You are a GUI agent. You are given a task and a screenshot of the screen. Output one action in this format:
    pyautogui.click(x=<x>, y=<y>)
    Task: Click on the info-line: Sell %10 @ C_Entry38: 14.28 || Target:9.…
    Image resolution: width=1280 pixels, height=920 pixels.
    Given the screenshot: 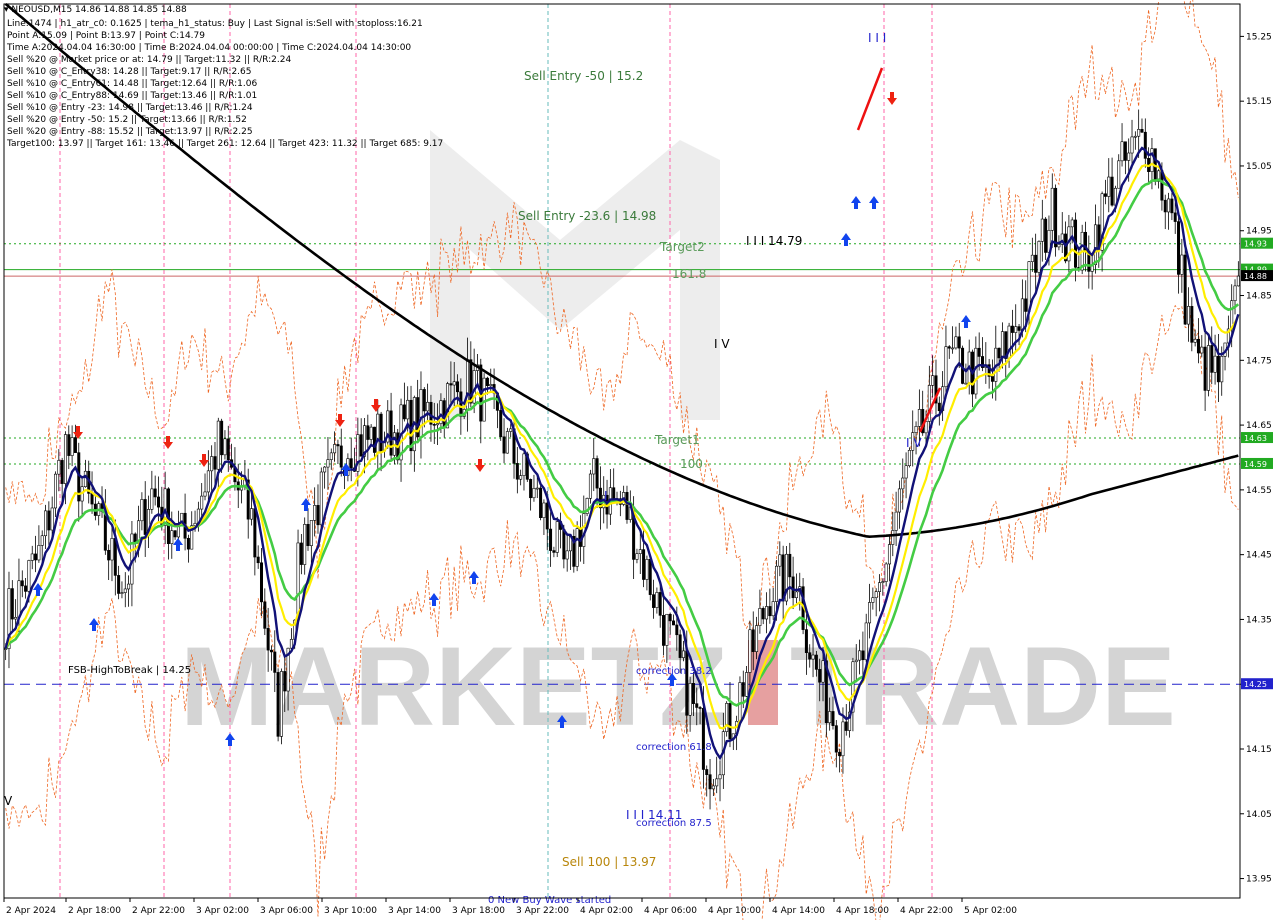 What is the action you would take?
    pyautogui.click(x=129, y=72)
    